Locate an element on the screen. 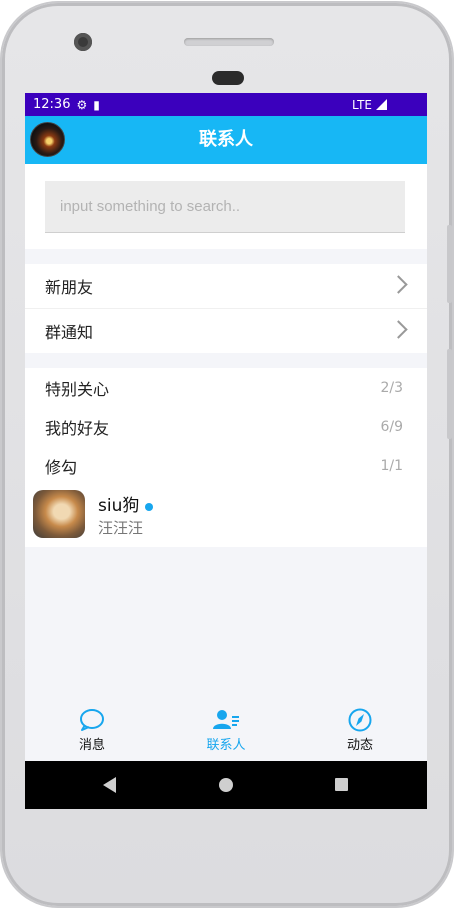  new-friends-item: 新朋友 is located at coordinates (226, 286).